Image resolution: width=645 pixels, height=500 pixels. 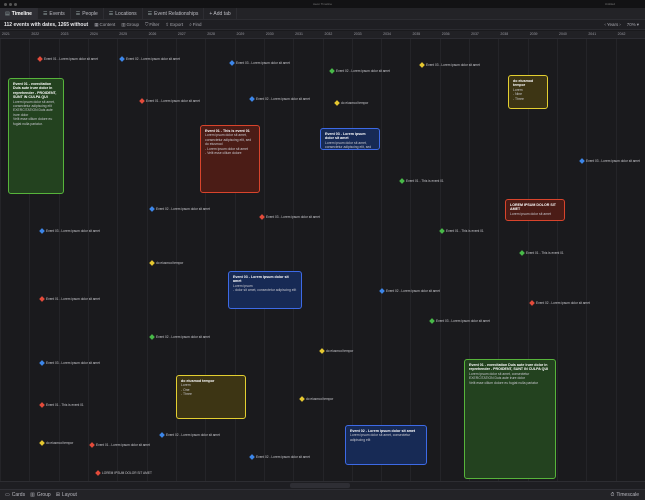 What do you see at coordinates (211, 34) in the screenshot?
I see `year-label: 2028` at bounding box center [211, 34].